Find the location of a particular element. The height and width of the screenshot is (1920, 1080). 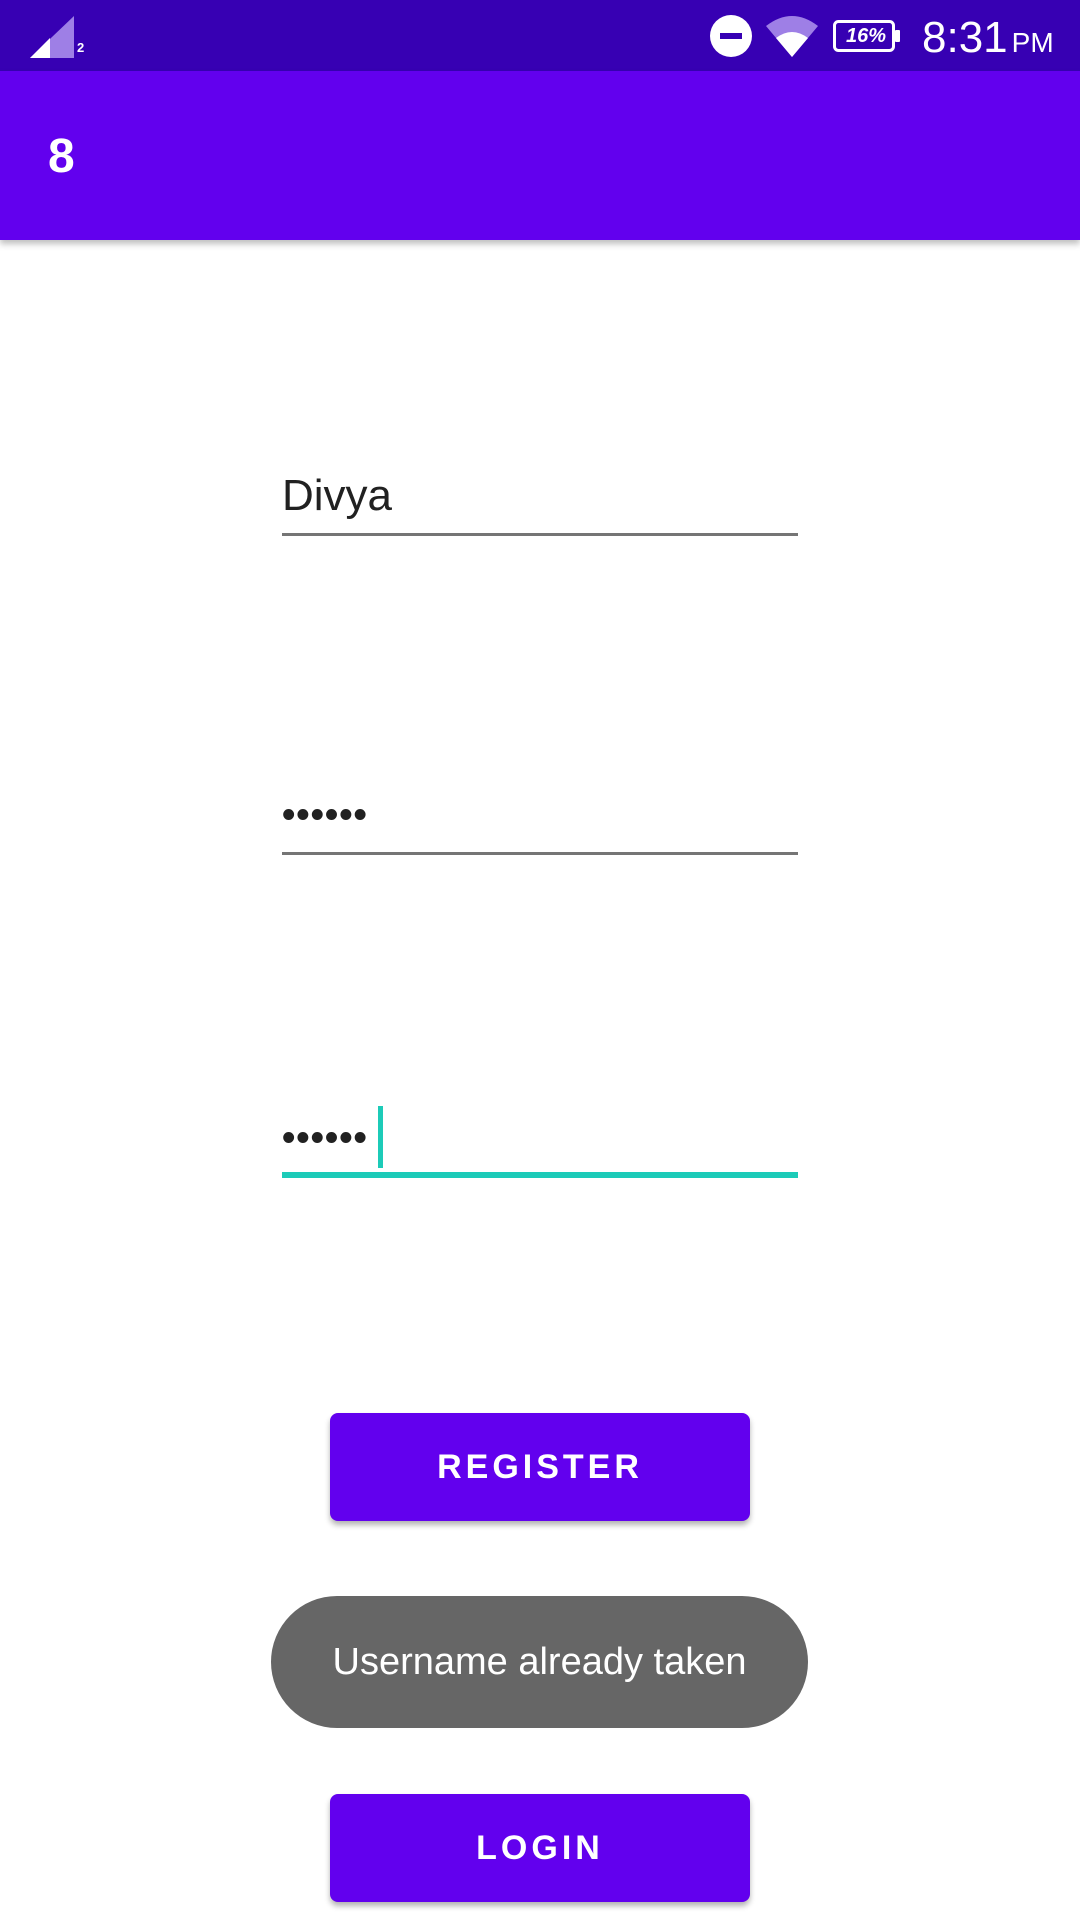

login-button: LOGIN is located at coordinates (540, 1848).